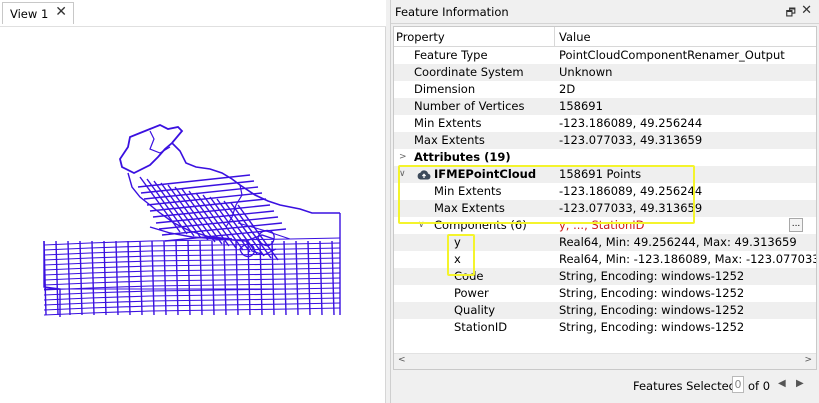 The image size is (819, 403). I want to click on panel-title-bar: Feature Information 🗗 ✕, so click(605, 12).